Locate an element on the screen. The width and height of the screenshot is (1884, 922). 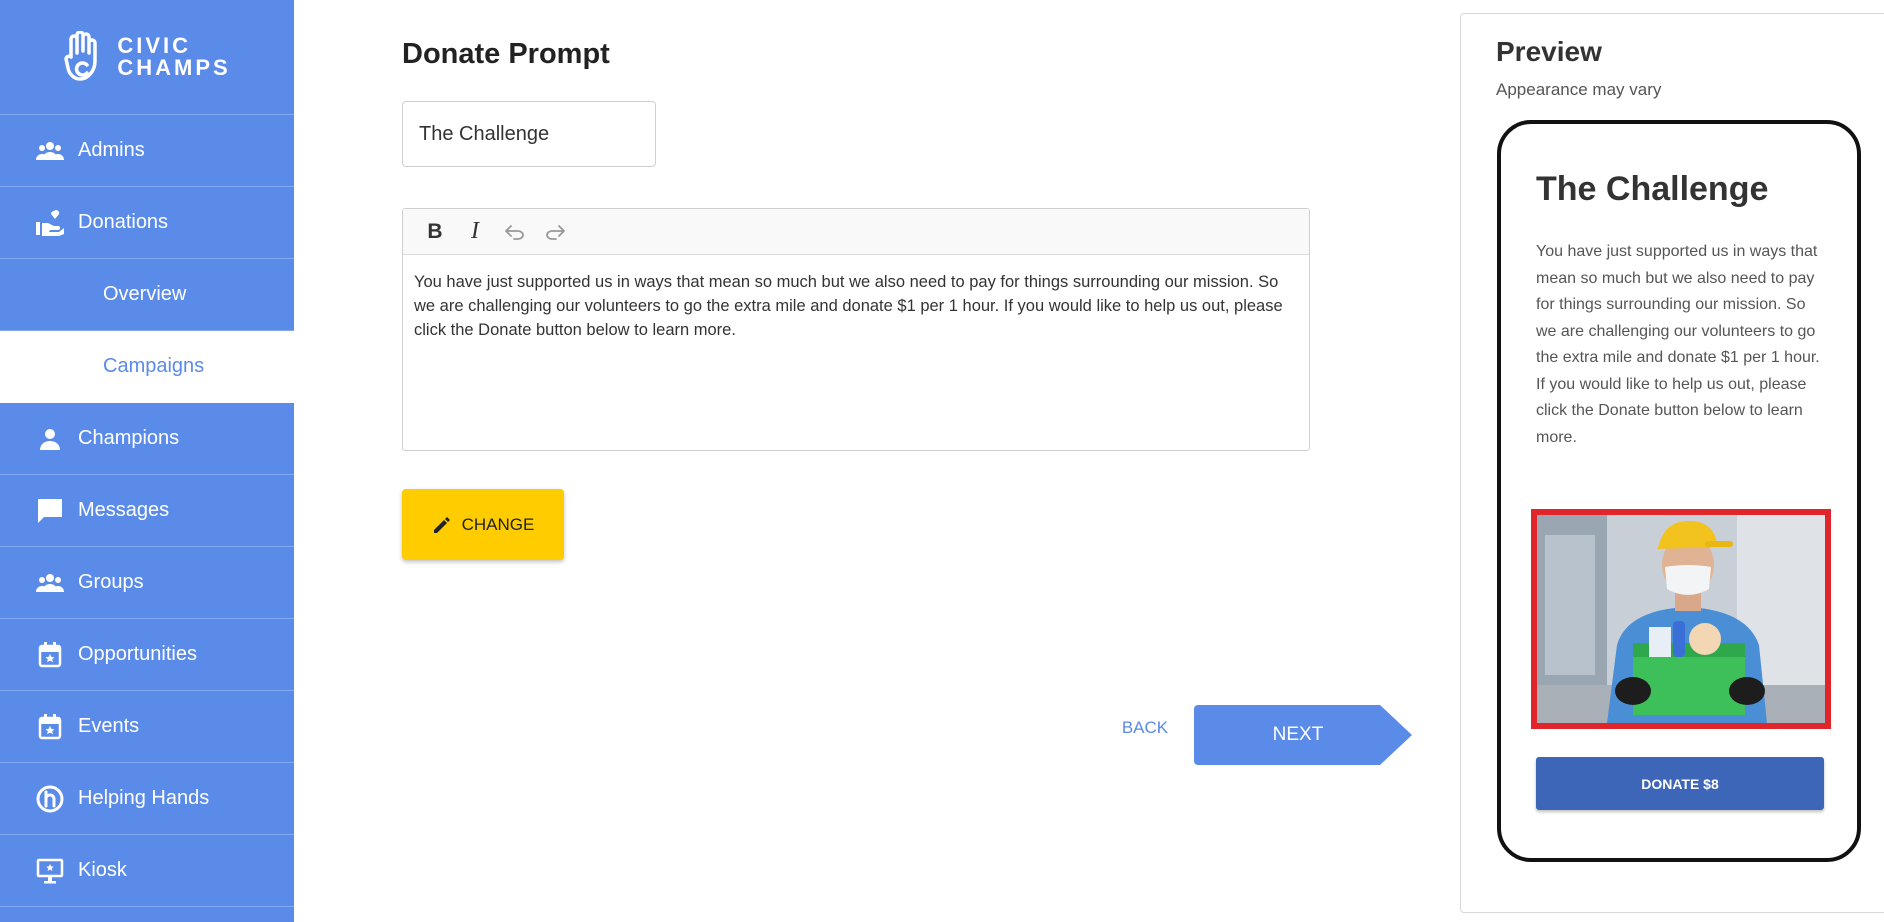
pencil-icon is located at coordinates (442, 525).